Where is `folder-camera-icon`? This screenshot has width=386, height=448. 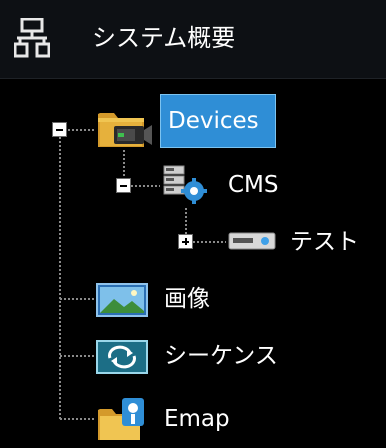
folder-camera-icon is located at coordinates (125, 130).